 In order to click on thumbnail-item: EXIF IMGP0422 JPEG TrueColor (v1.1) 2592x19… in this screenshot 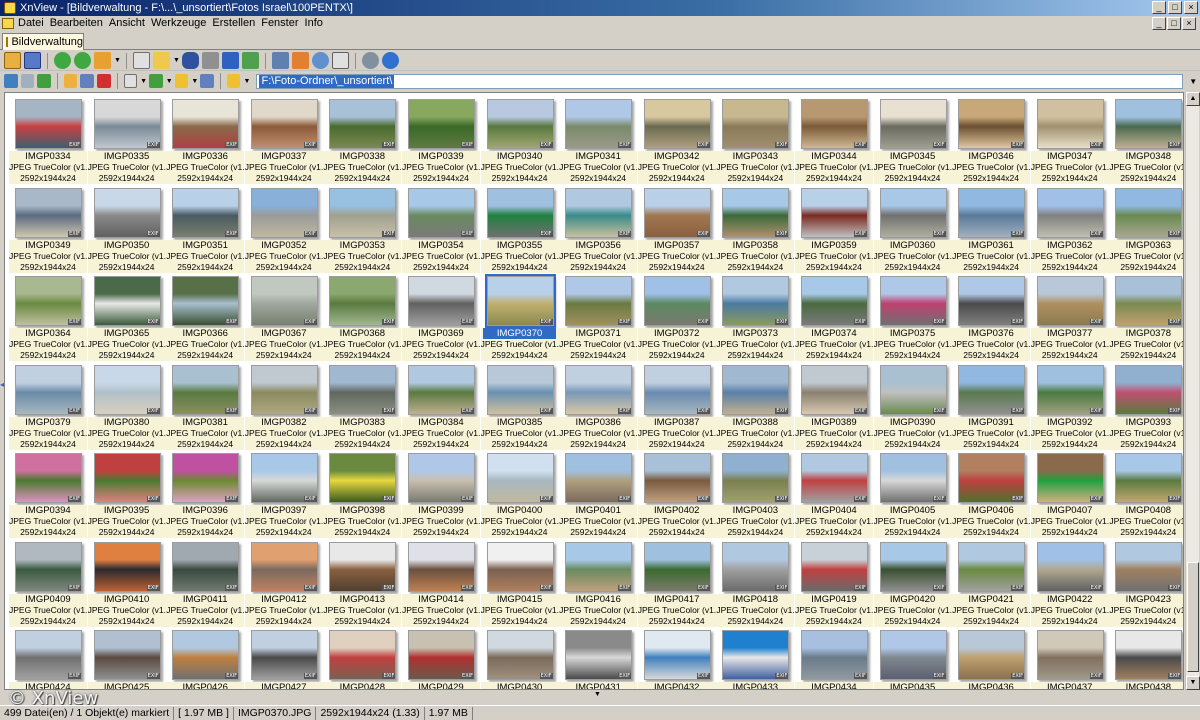, I will do `click(1070, 584)`.